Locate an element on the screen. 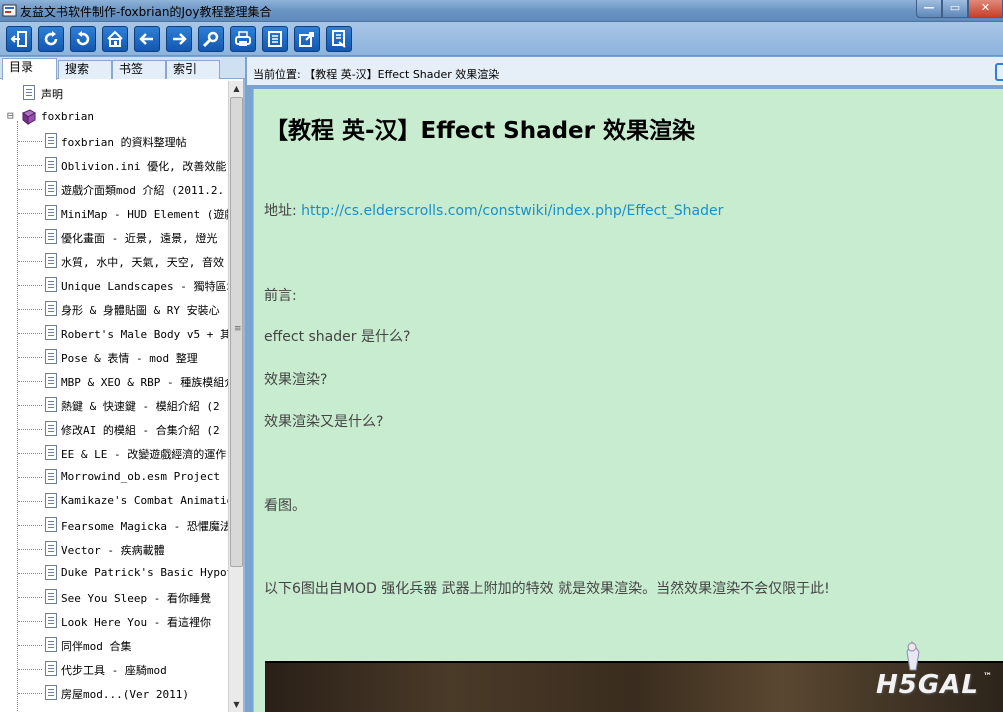  article-line: effect shader 是什么? is located at coordinates (337, 337).